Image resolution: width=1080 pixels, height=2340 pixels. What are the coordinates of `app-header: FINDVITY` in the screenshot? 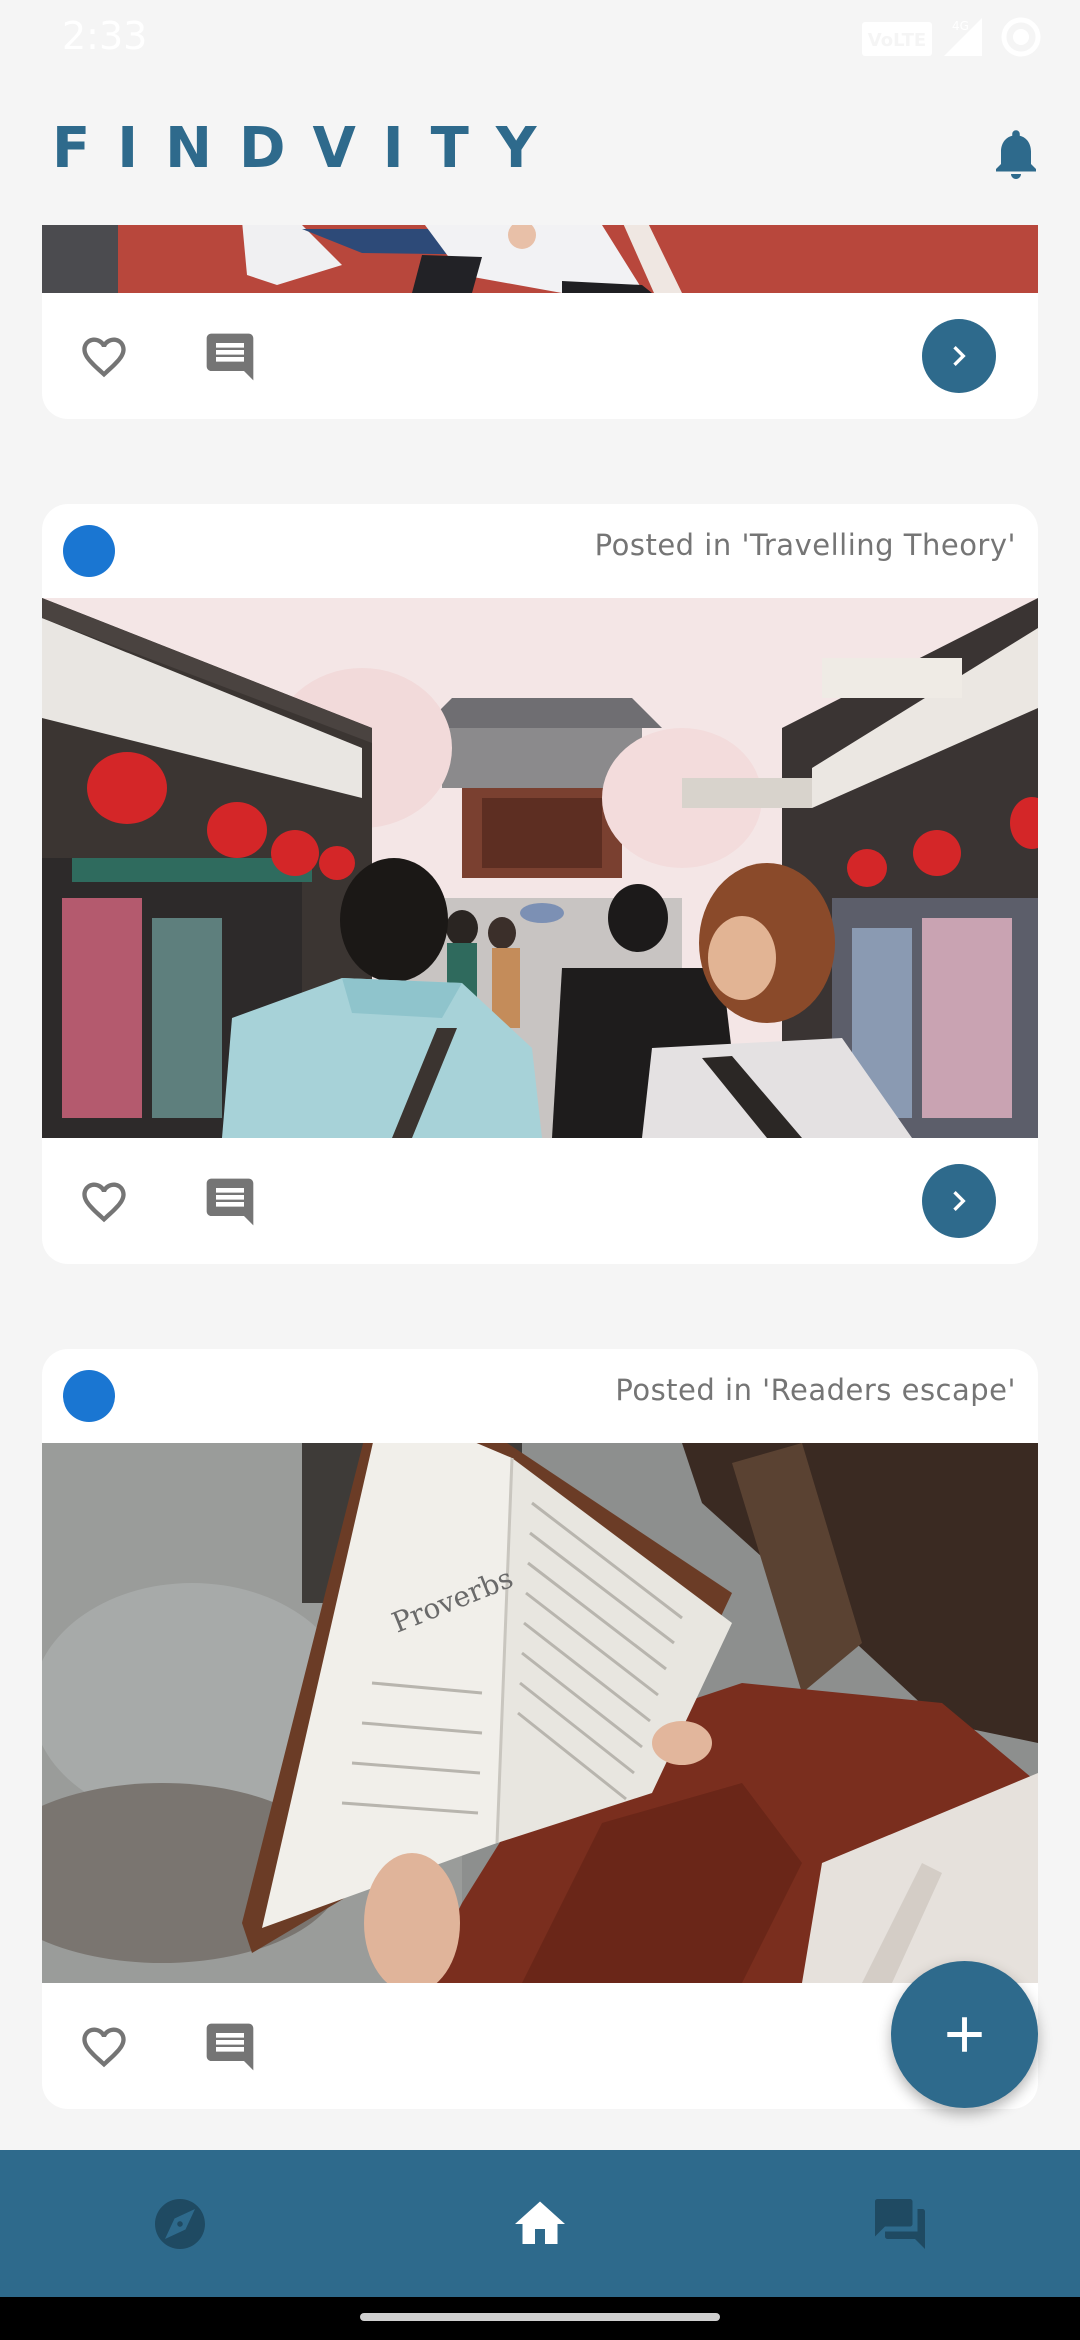 It's located at (540, 152).